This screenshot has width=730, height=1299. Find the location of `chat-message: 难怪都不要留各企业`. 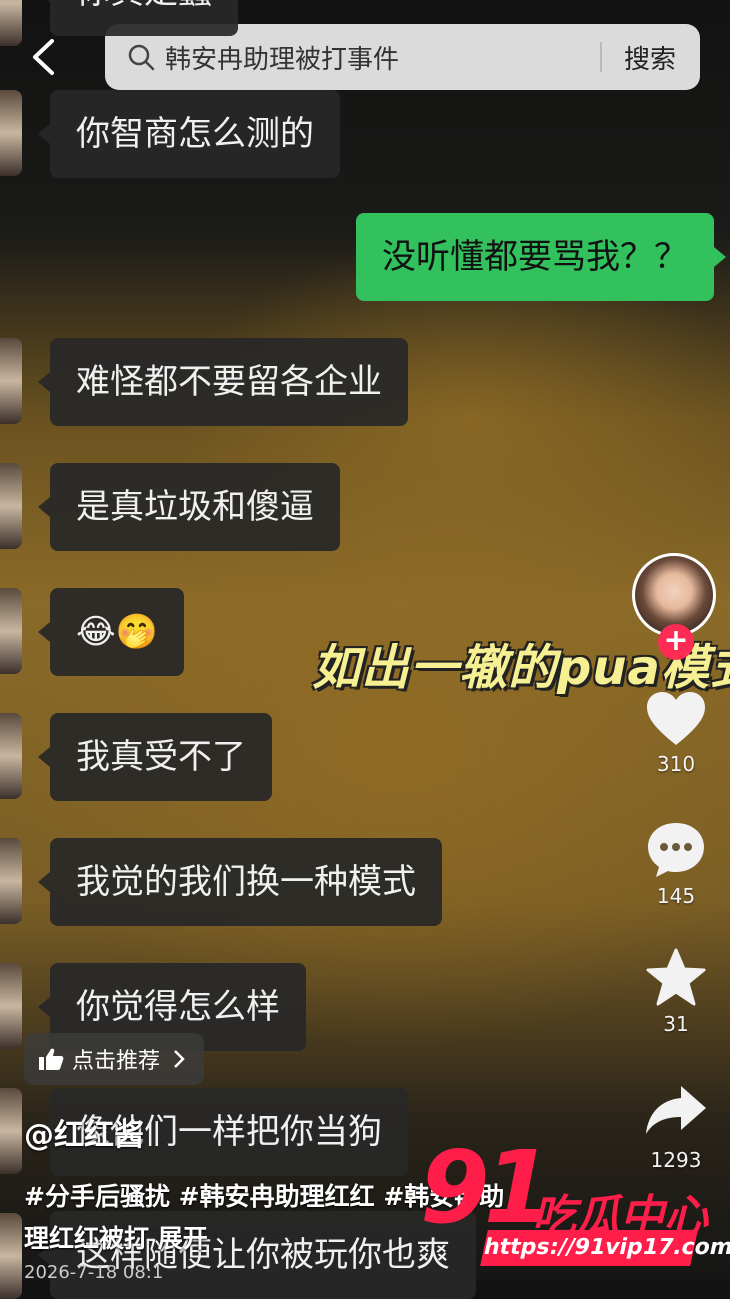

chat-message: 难怪都不要留各企业 is located at coordinates (223, 382).